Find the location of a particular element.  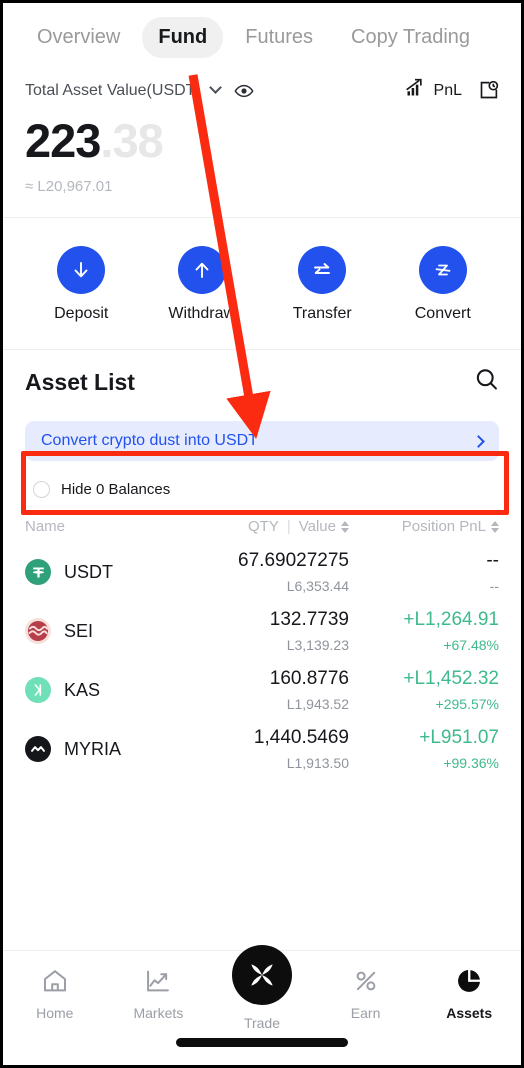

trade-x-icon is located at coordinates (261, 975).